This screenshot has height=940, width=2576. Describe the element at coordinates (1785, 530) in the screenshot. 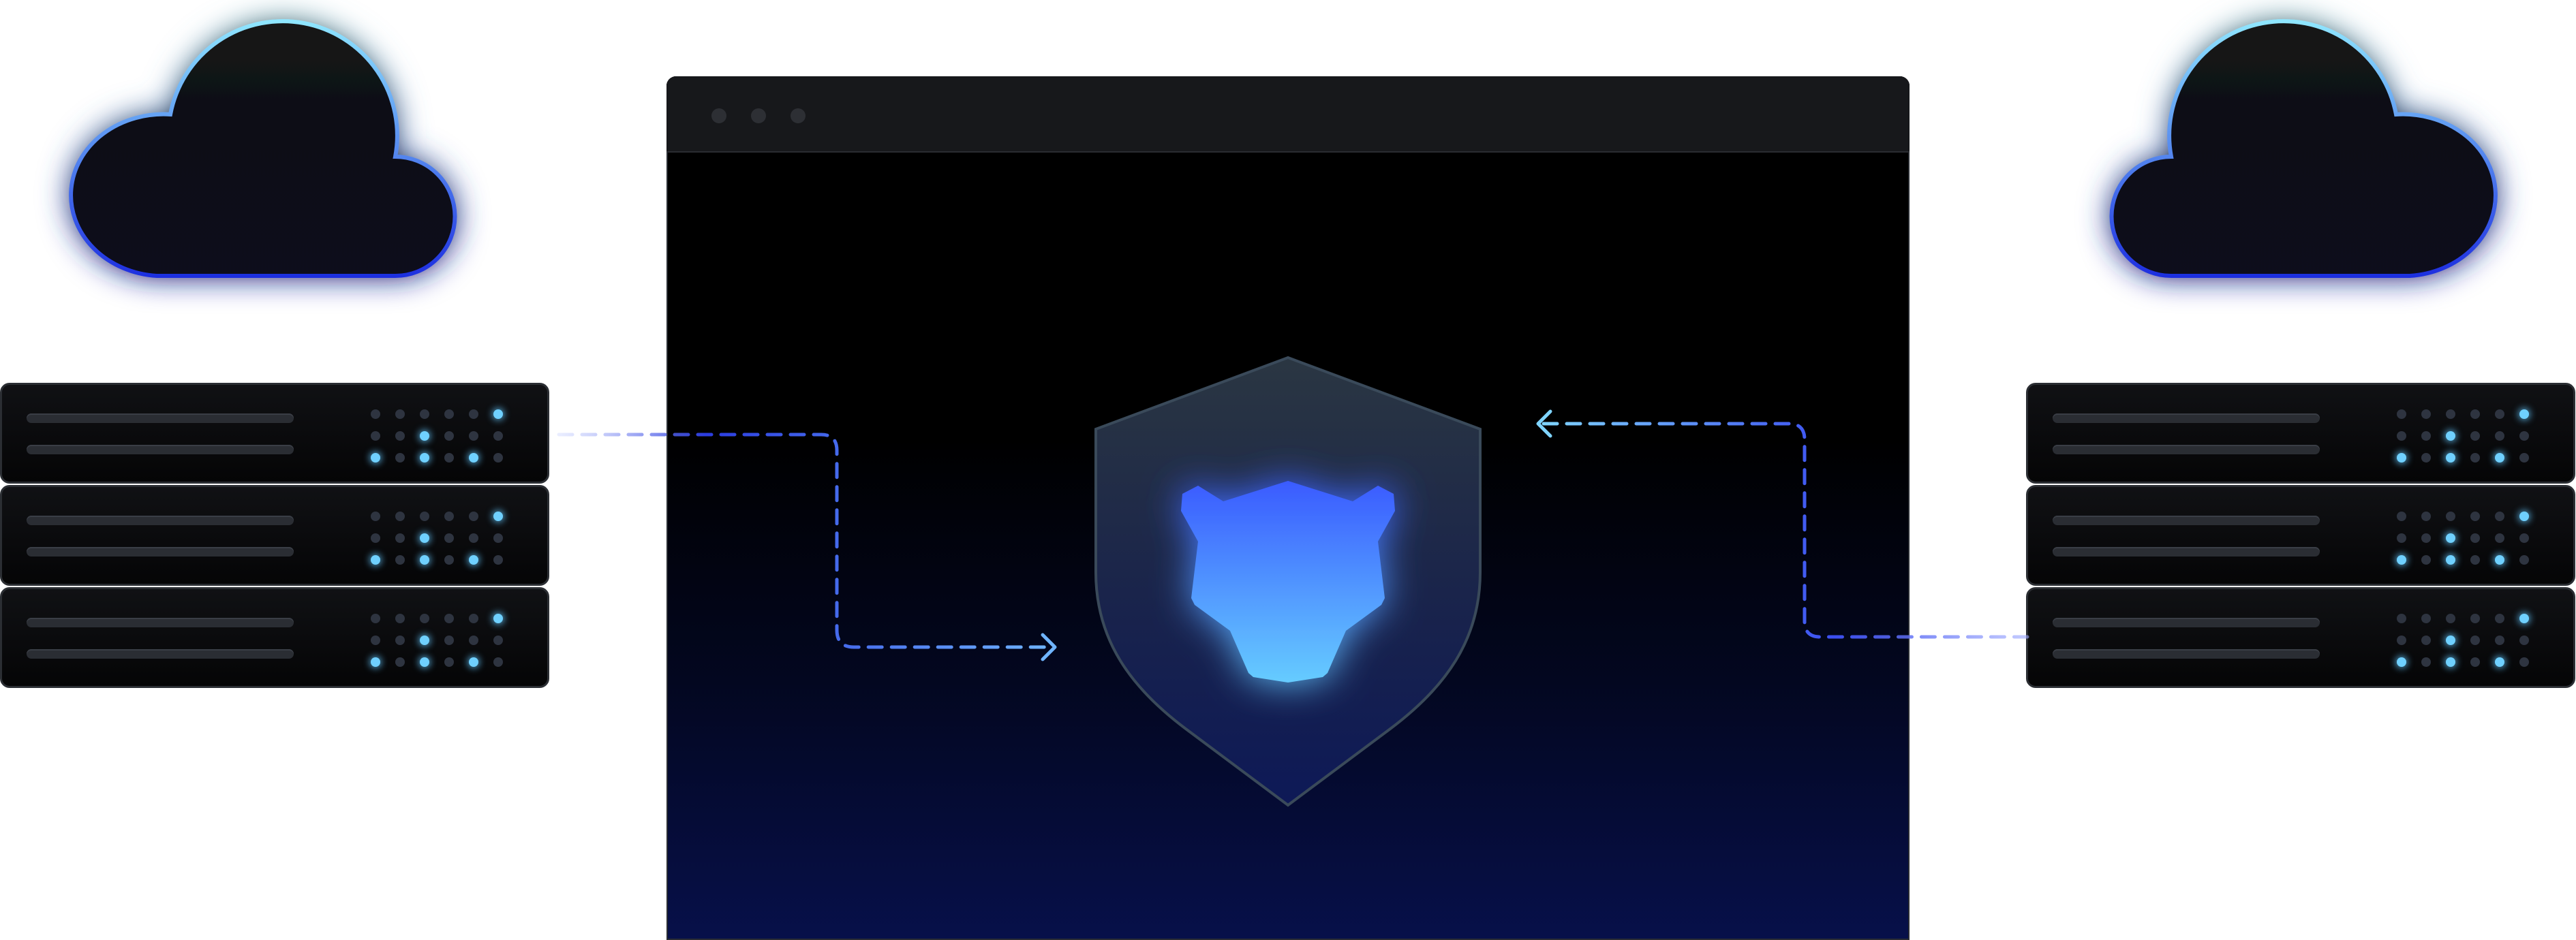

I see `right-server-to-shield-path` at that location.